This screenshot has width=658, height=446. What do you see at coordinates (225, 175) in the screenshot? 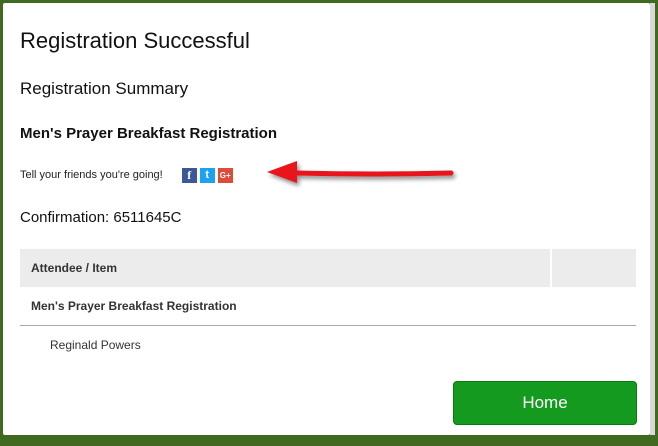
I see `googleplus-share-icon: G+` at bounding box center [225, 175].